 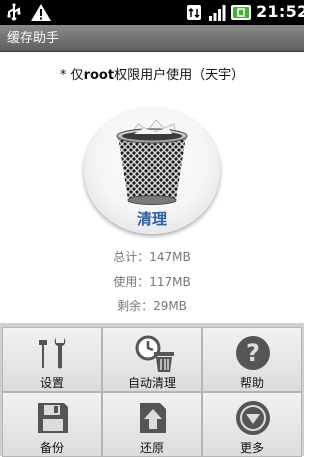 What do you see at coordinates (152, 38) in the screenshot?
I see `app-title-bar: 缓存助手` at bounding box center [152, 38].